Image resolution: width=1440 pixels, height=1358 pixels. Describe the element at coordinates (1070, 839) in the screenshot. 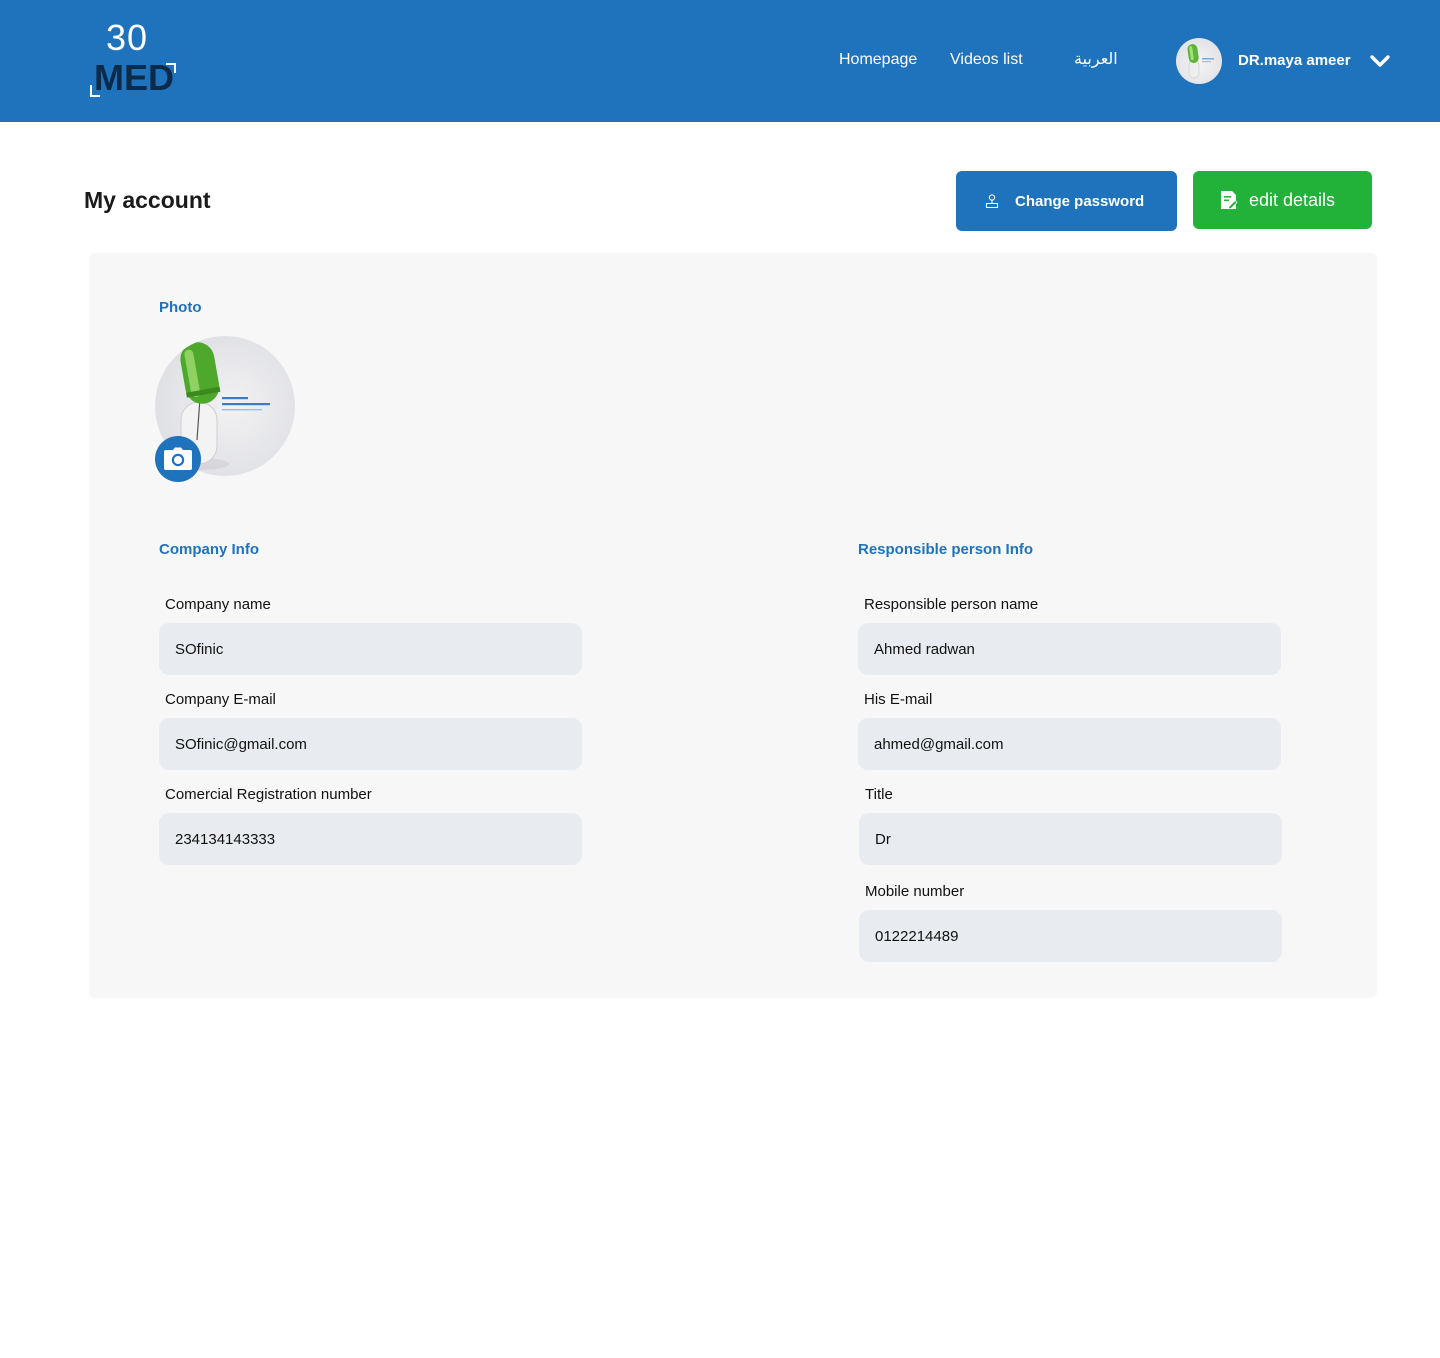

I see `person-title-field` at that location.